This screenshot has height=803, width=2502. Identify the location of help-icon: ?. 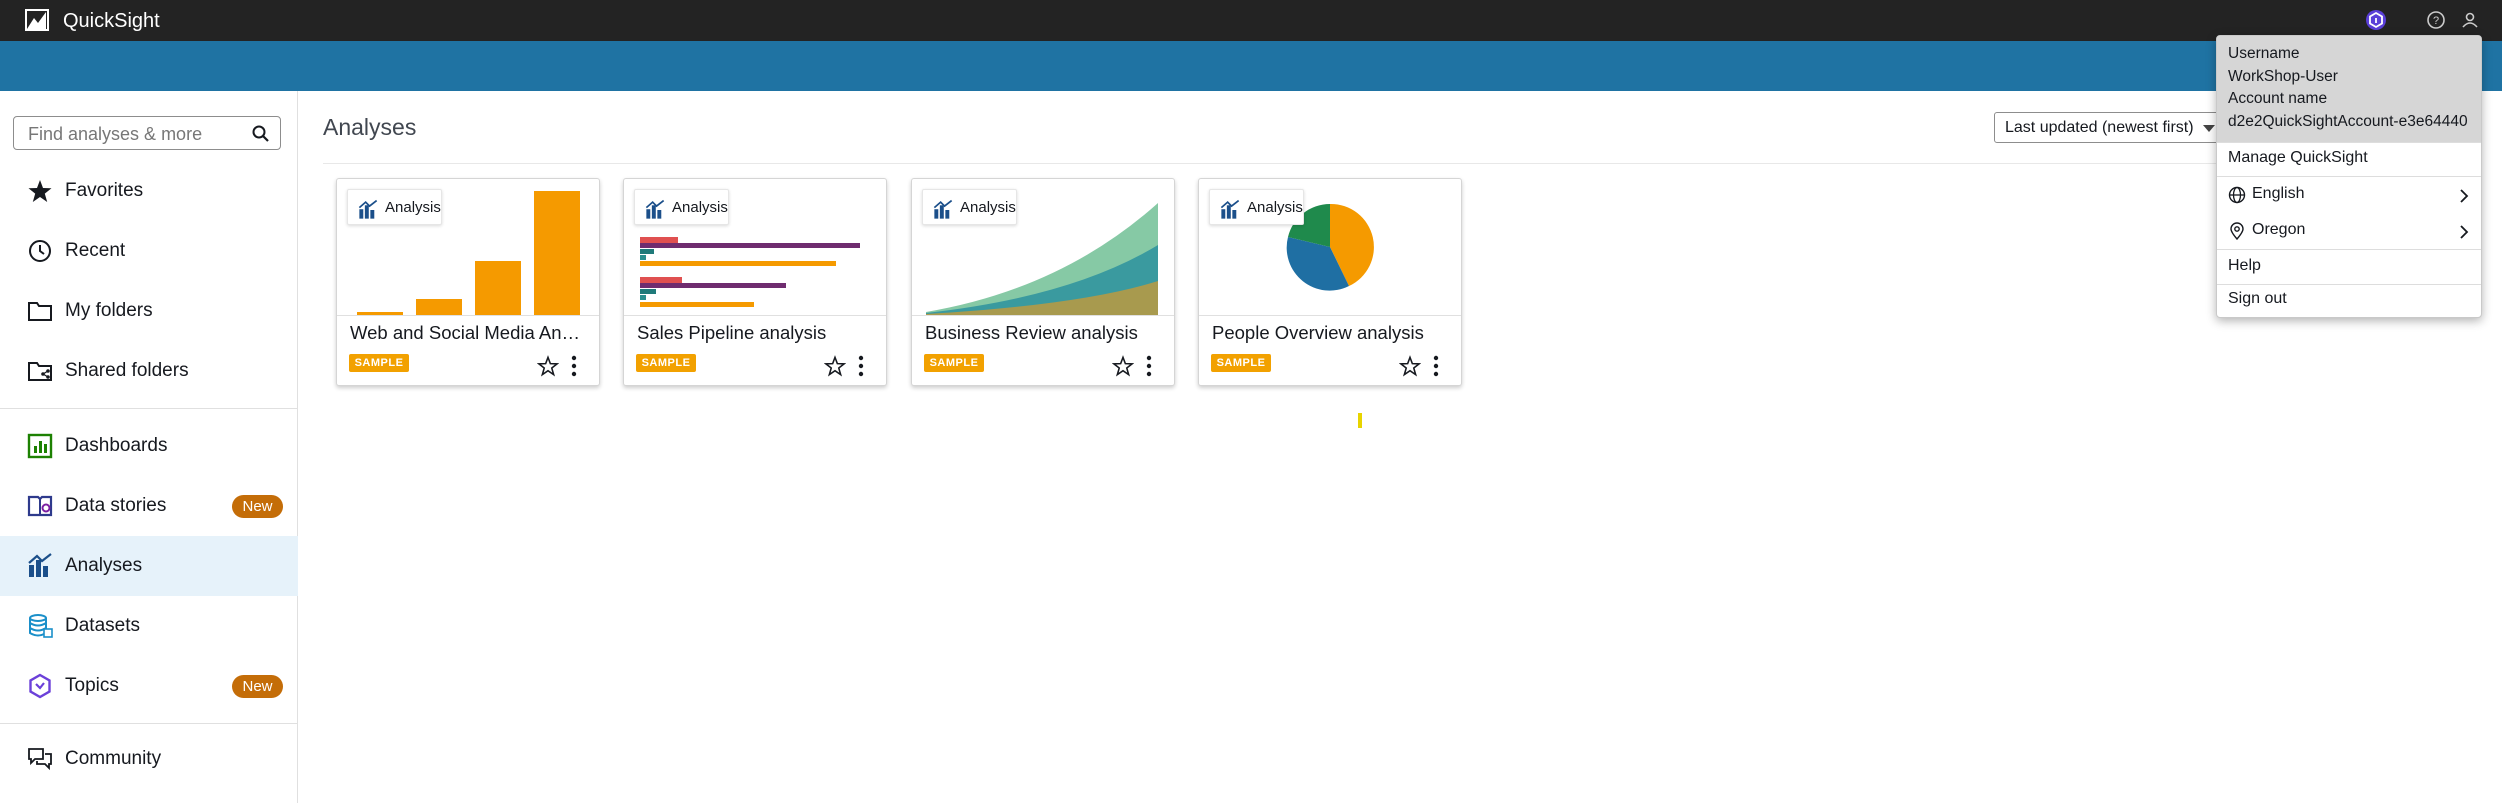
(2436, 20).